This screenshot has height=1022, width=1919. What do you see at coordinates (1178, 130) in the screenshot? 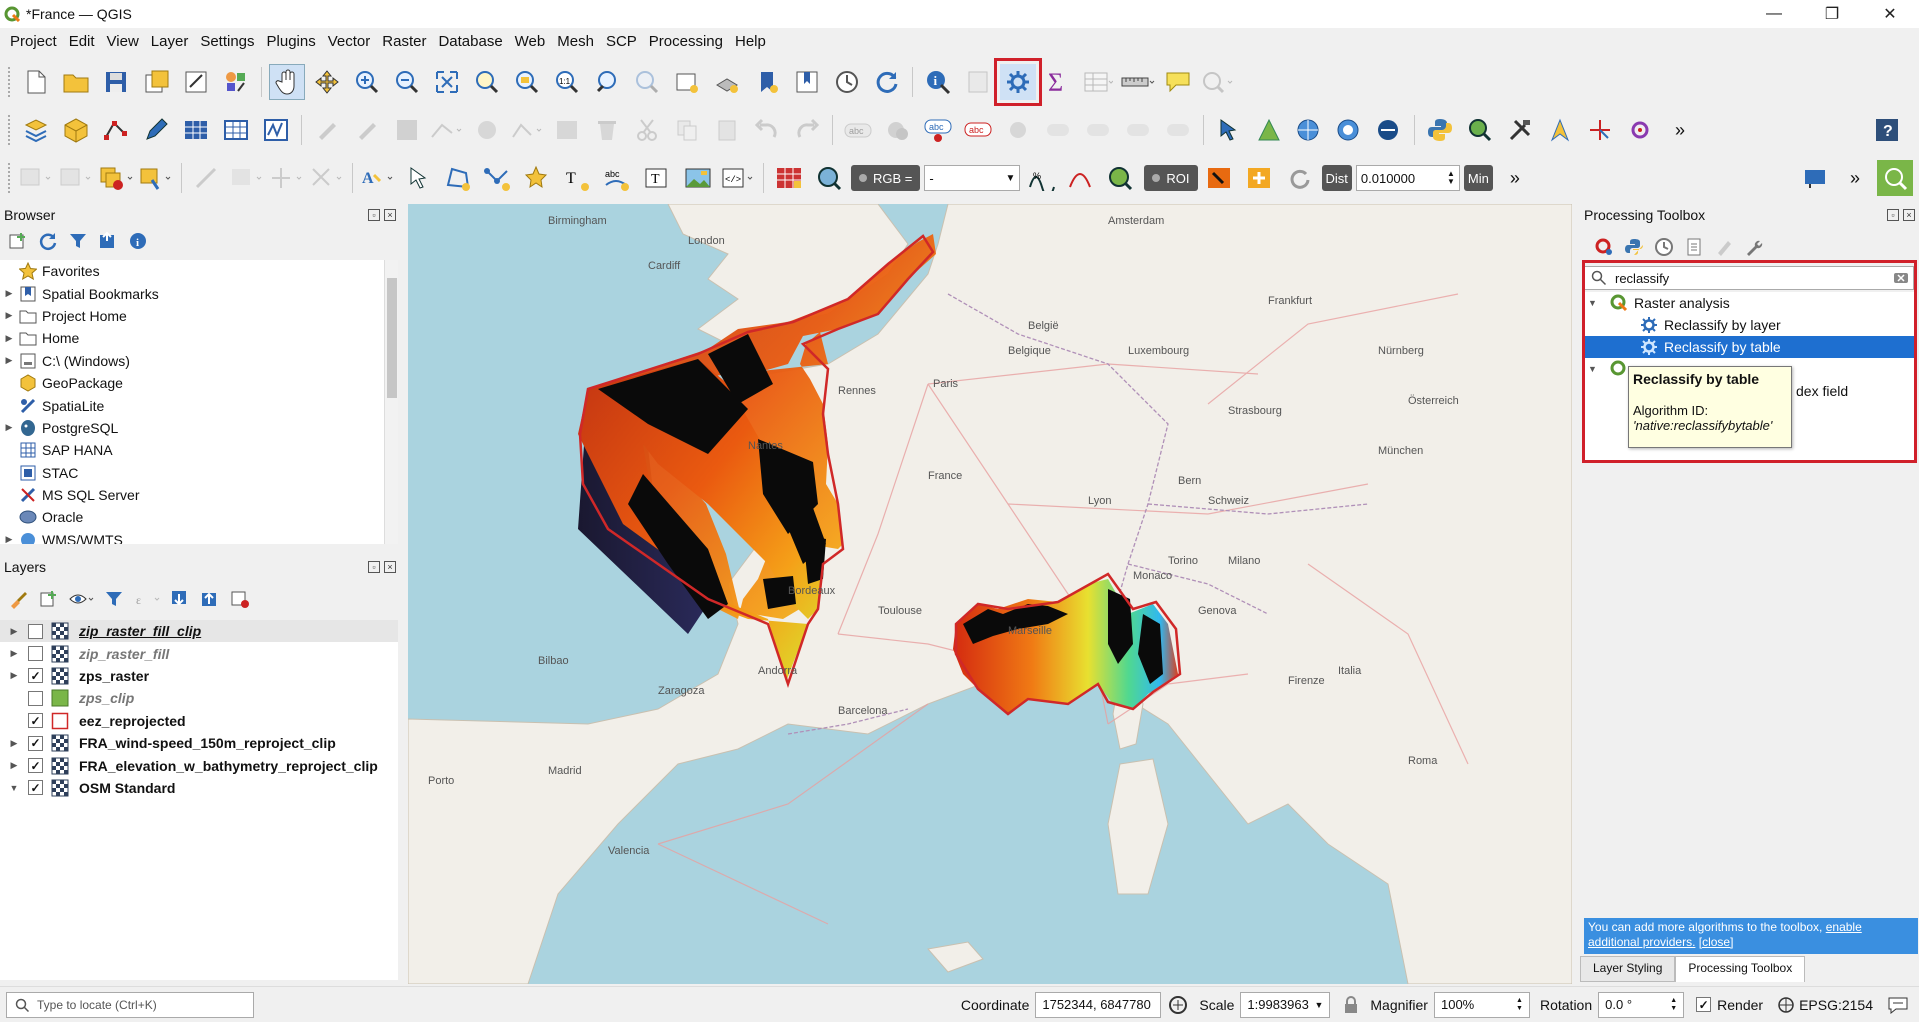
I see `change-label-icon` at bounding box center [1178, 130].